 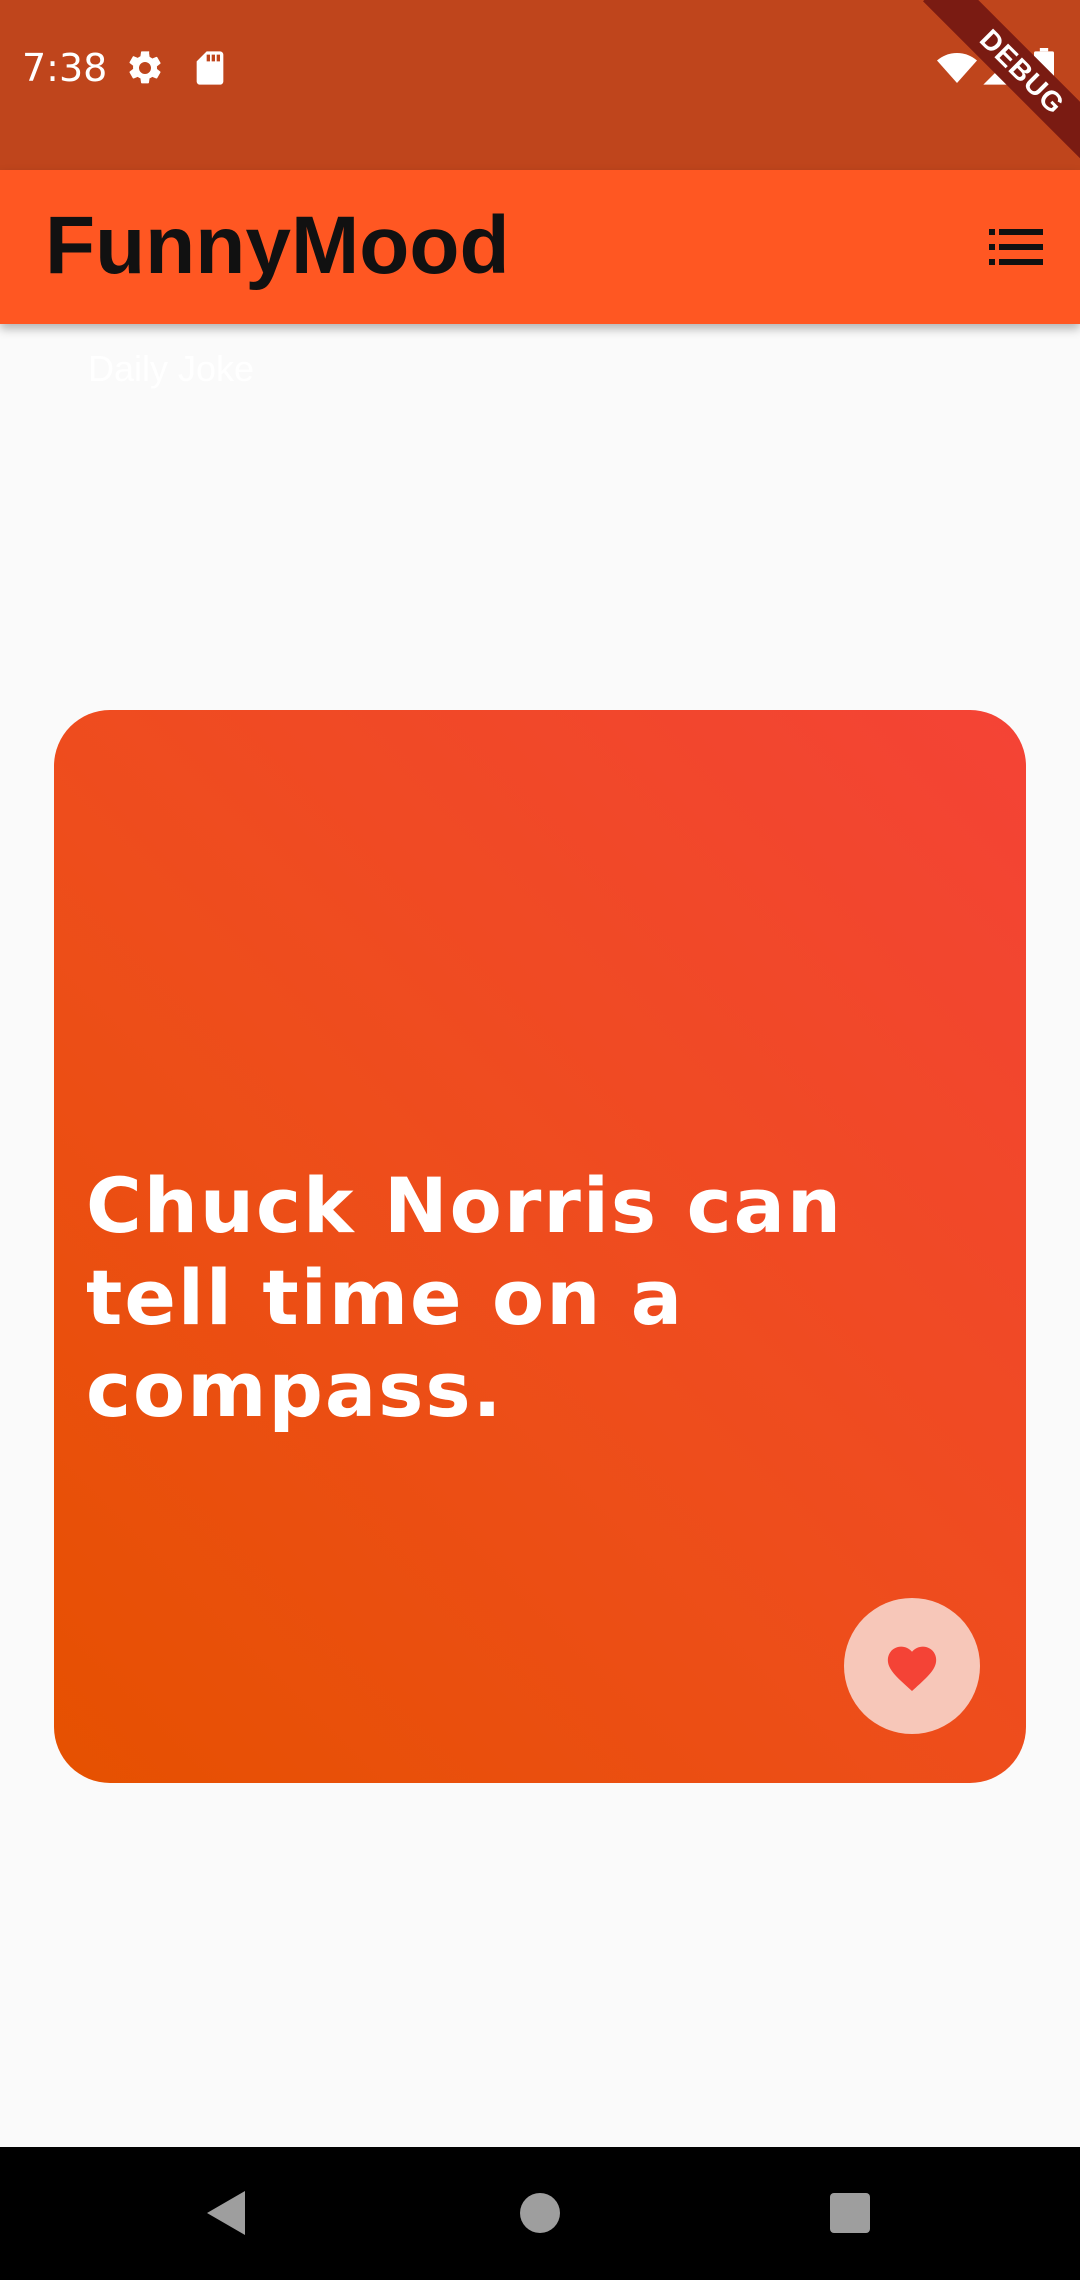 I want to click on navigation-bar, so click(x=540, y=2213).